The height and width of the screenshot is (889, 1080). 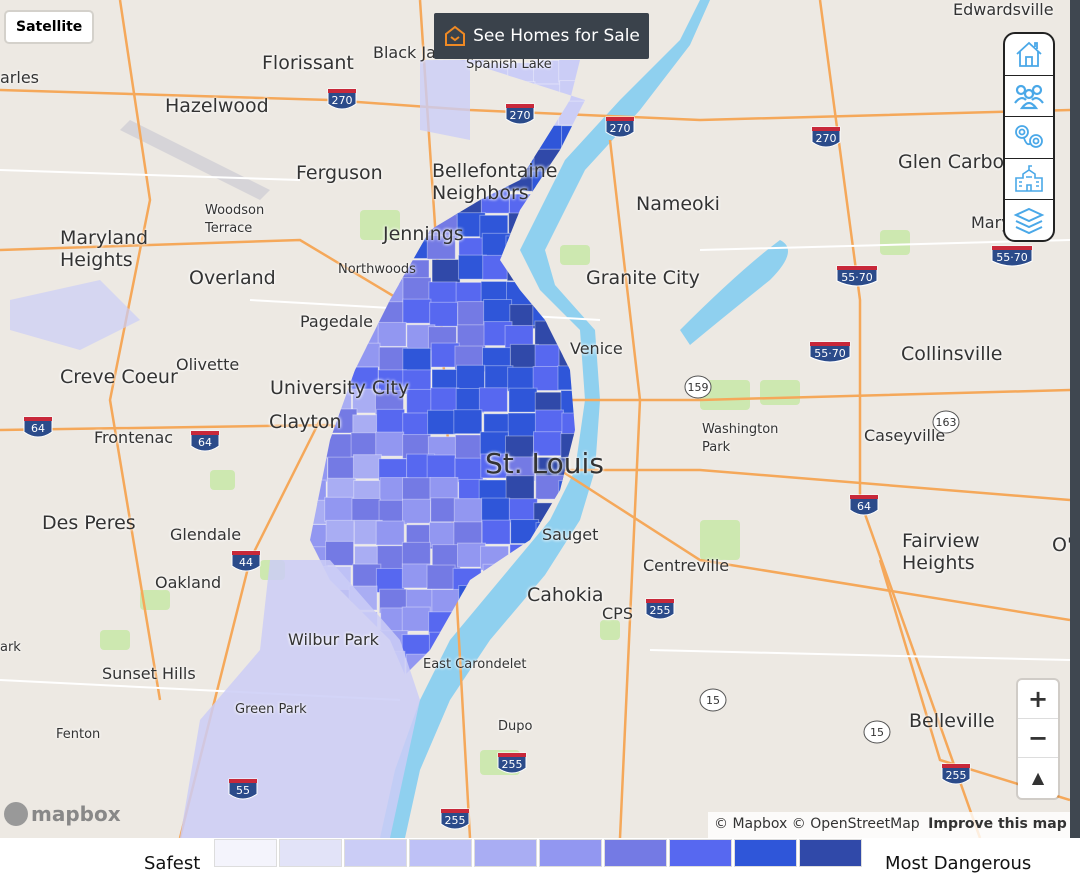 I want to click on svg-text: 64, so click(x=38, y=428).